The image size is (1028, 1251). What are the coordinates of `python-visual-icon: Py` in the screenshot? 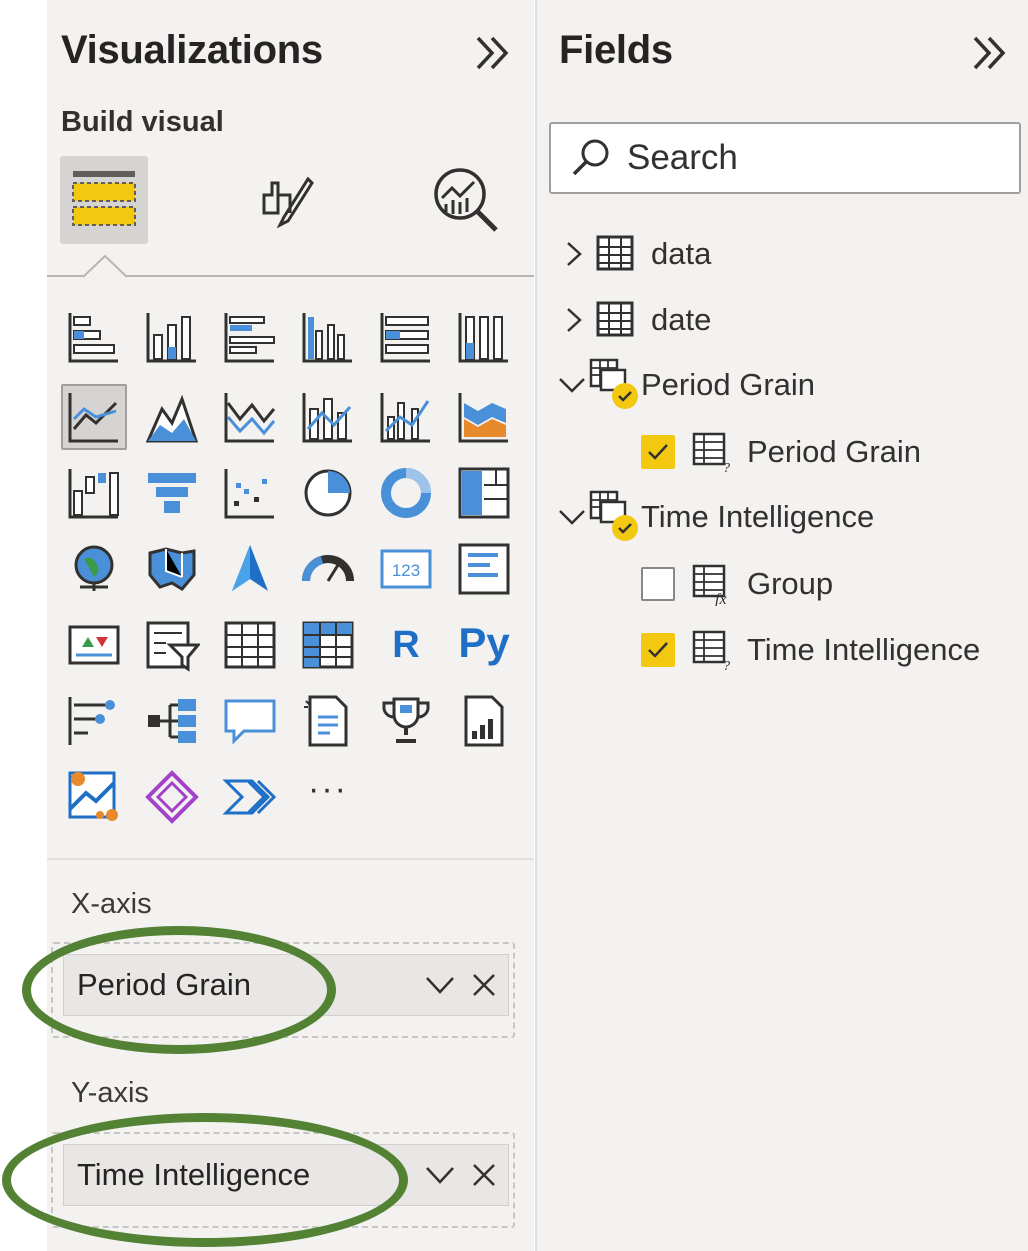 It's located at (484, 643).